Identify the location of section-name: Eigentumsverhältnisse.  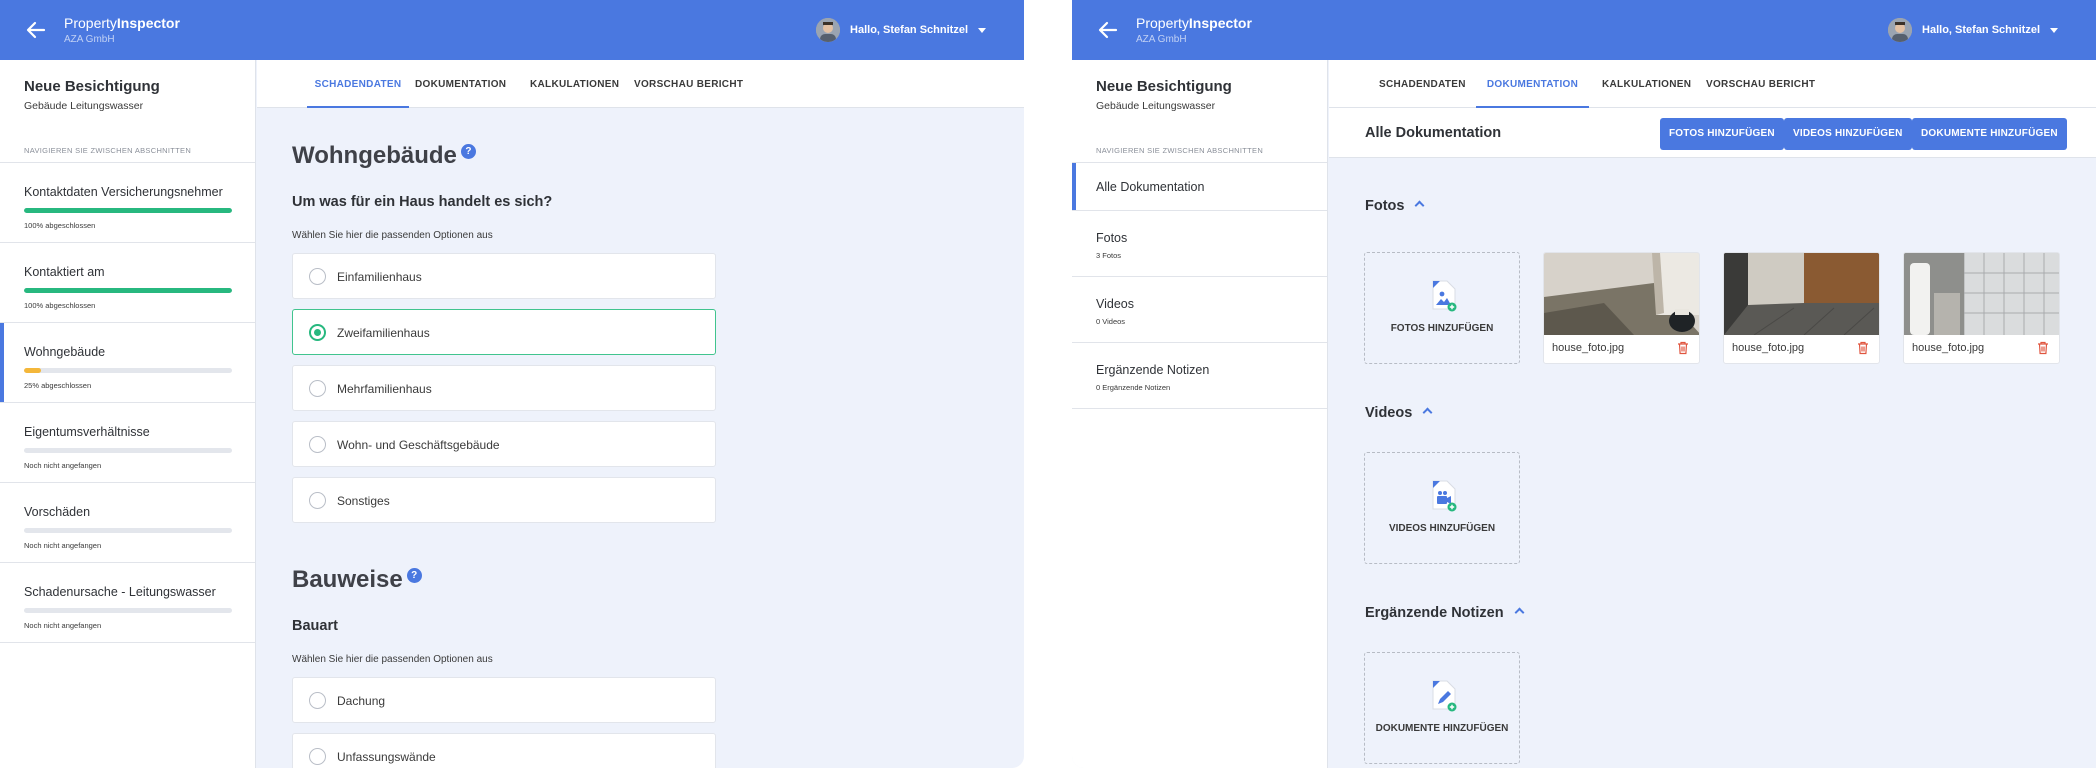
(87, 432).